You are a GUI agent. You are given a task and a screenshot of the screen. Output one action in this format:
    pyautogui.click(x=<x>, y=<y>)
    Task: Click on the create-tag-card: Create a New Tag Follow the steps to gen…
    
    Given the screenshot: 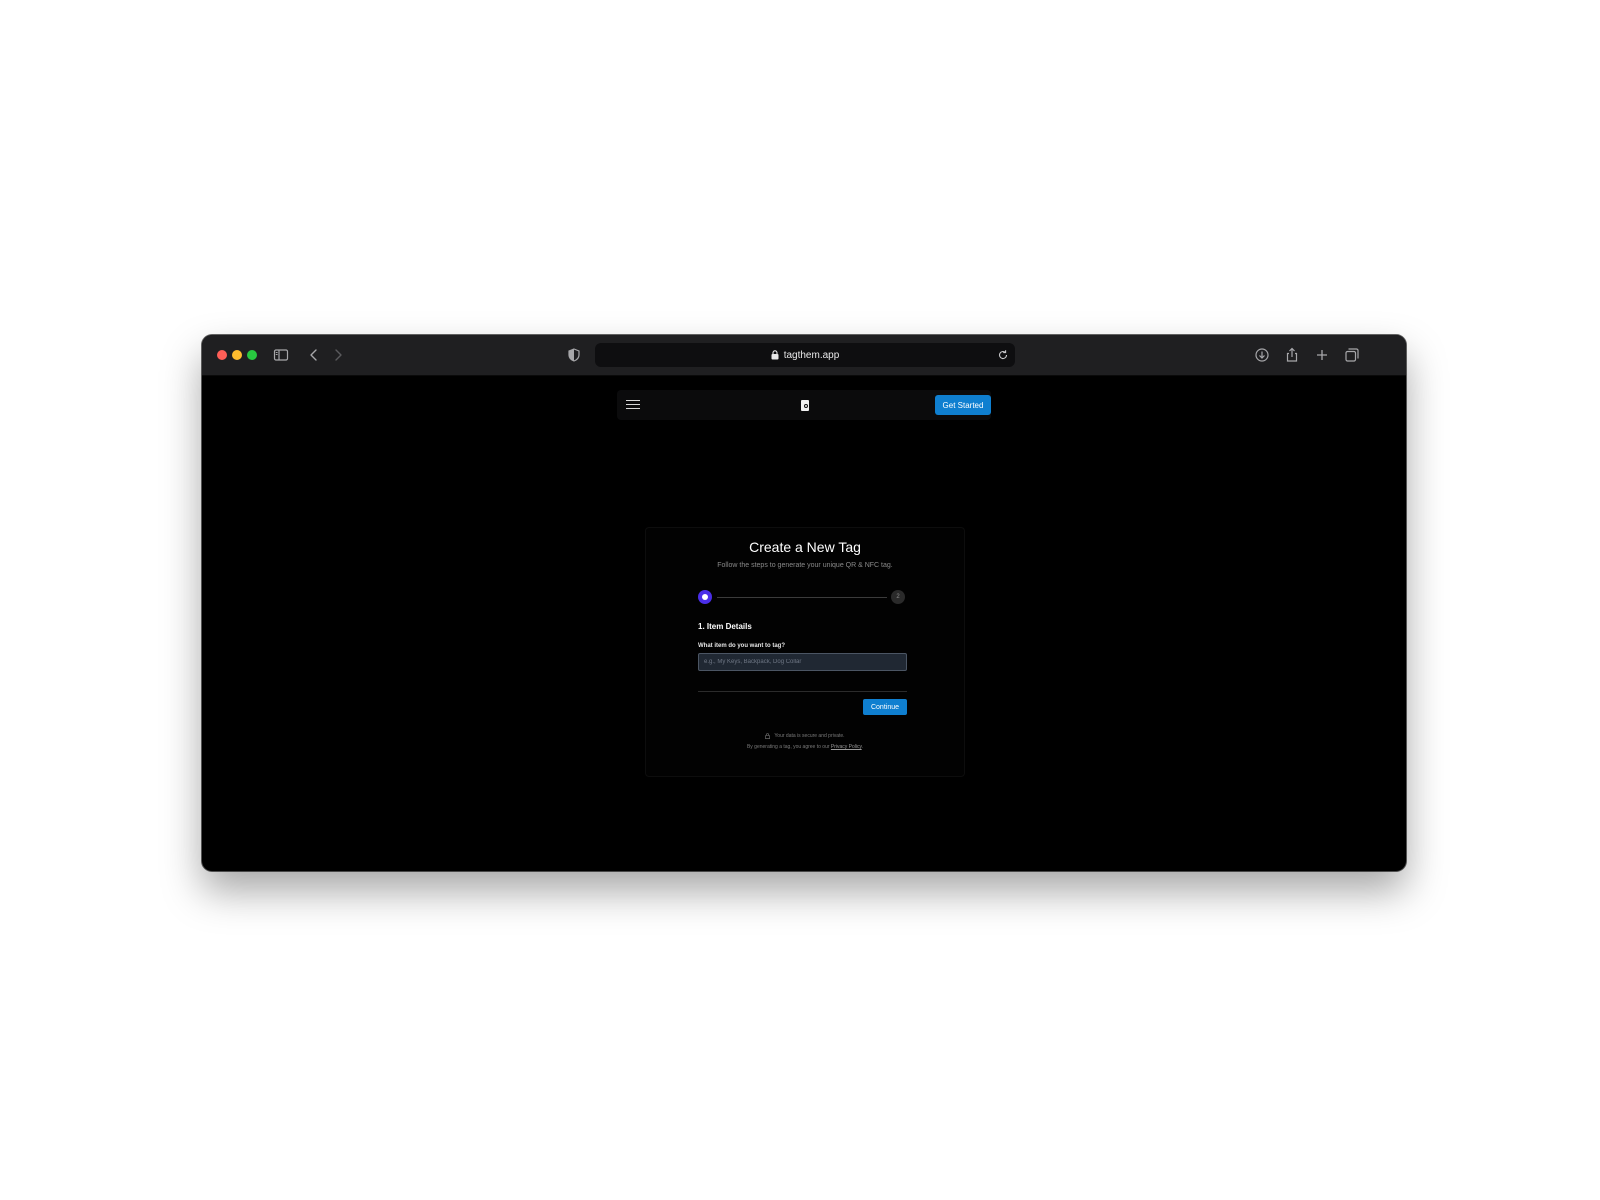 What is the action you would take?
    pyautogui.click(x=805, y=652)
    